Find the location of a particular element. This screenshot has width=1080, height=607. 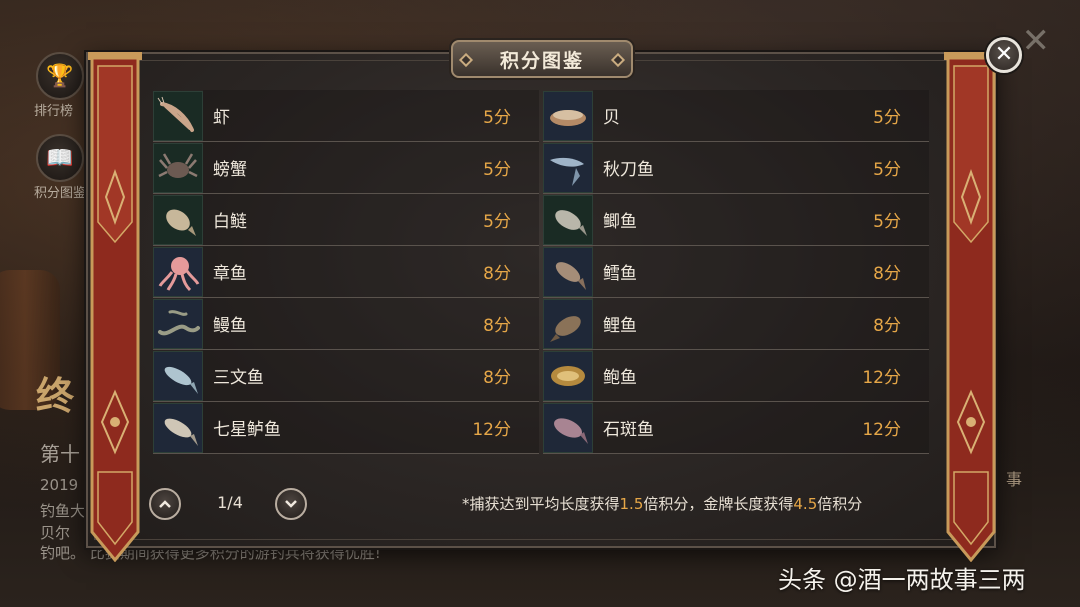

fish-name: 鲫鱼 is located at coordinates (620, 222).